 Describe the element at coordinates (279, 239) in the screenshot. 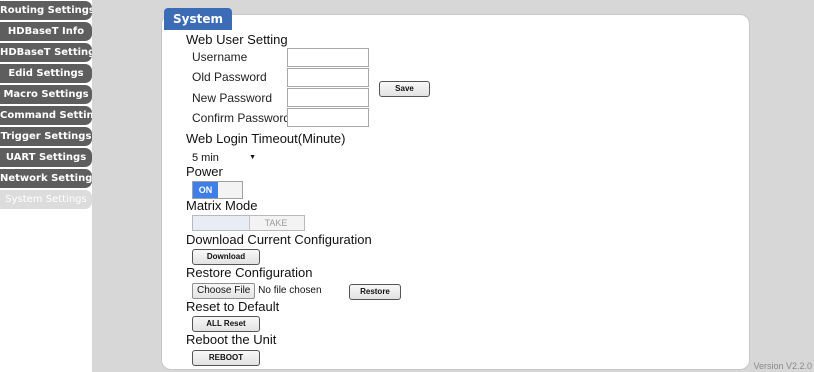

I see `download-heading: Download Current Configuration` at that location.